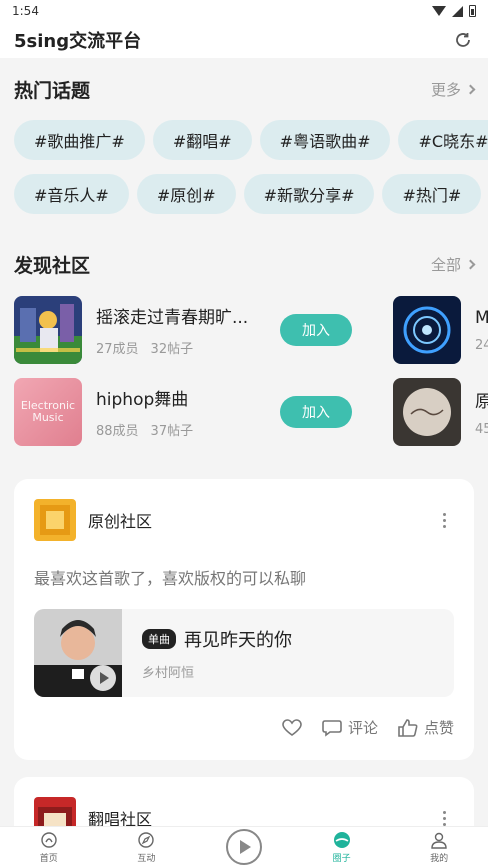 The height and width of the screenshot is (868, 488). Describe the element at coordinates (261, 520) in the screenshot. I see `post-community-name: 原创社区` at that location.